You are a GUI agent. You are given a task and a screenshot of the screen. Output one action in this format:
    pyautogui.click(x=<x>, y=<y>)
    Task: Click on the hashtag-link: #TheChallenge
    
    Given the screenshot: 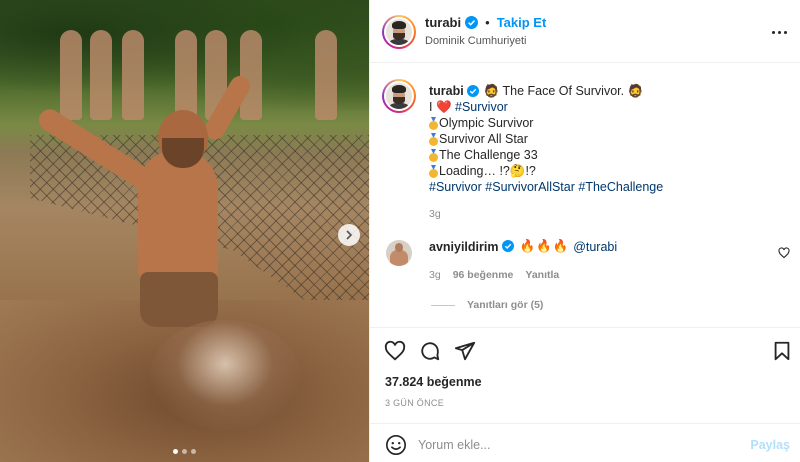 What is the action you would take?
    pyautogui.click(x=620, y=187)
    